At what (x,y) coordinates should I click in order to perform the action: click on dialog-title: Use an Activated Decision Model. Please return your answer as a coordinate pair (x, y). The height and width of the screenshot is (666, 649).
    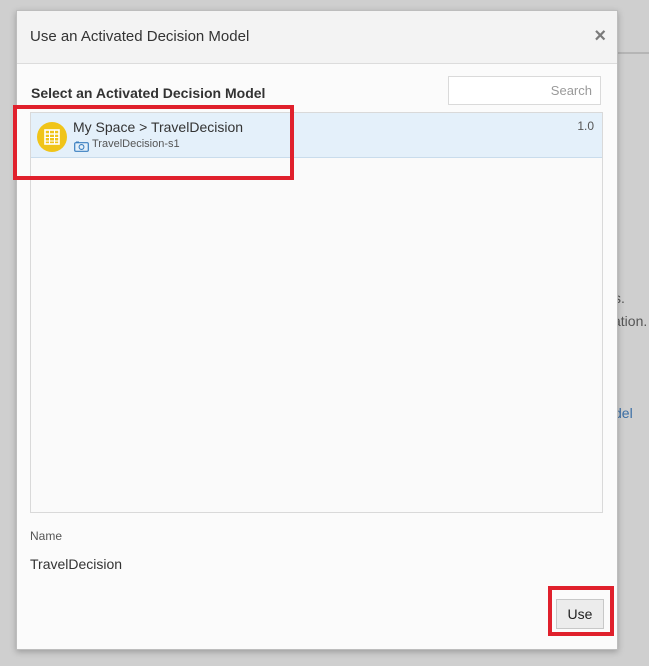
    Looking at the image, I should click on (140, 36).